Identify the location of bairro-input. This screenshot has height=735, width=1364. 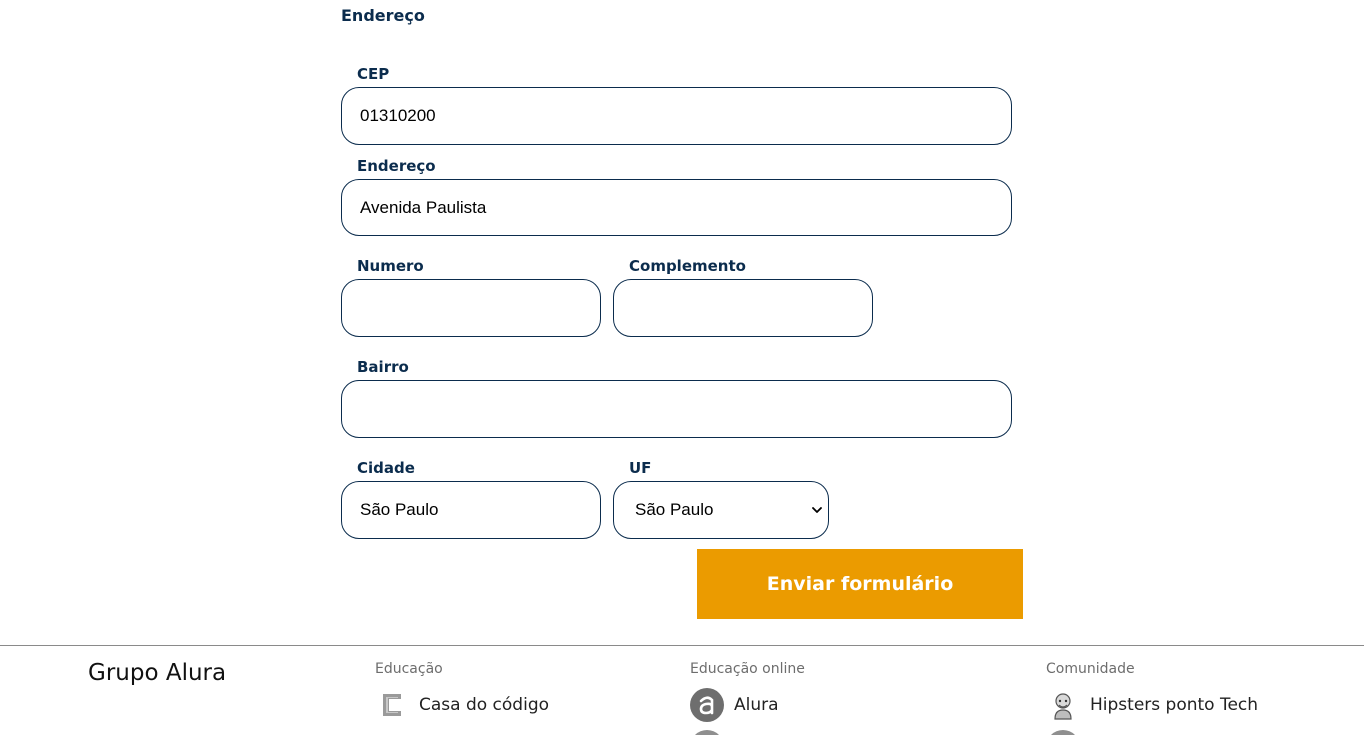
(676, 409).